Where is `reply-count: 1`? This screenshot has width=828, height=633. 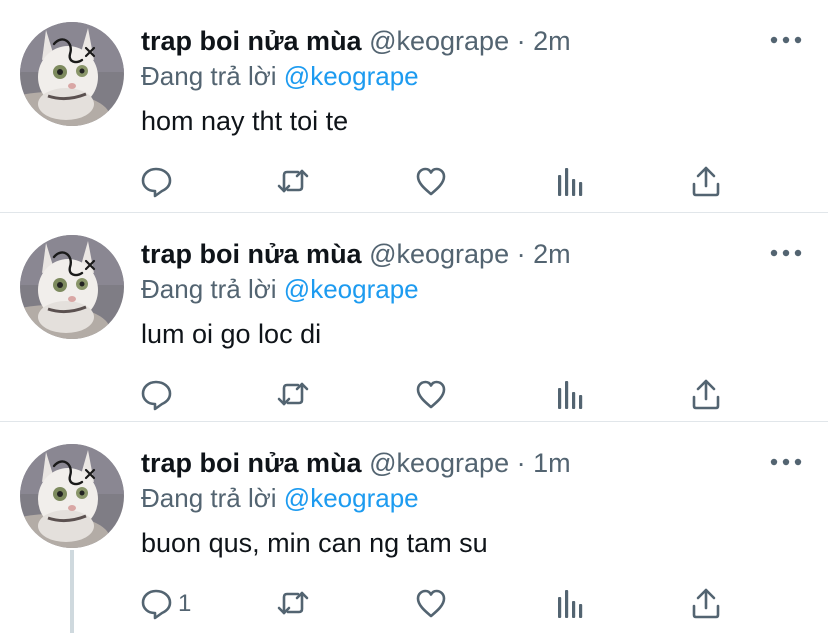
reply-count: 1 is located at coordinates (185, 603).